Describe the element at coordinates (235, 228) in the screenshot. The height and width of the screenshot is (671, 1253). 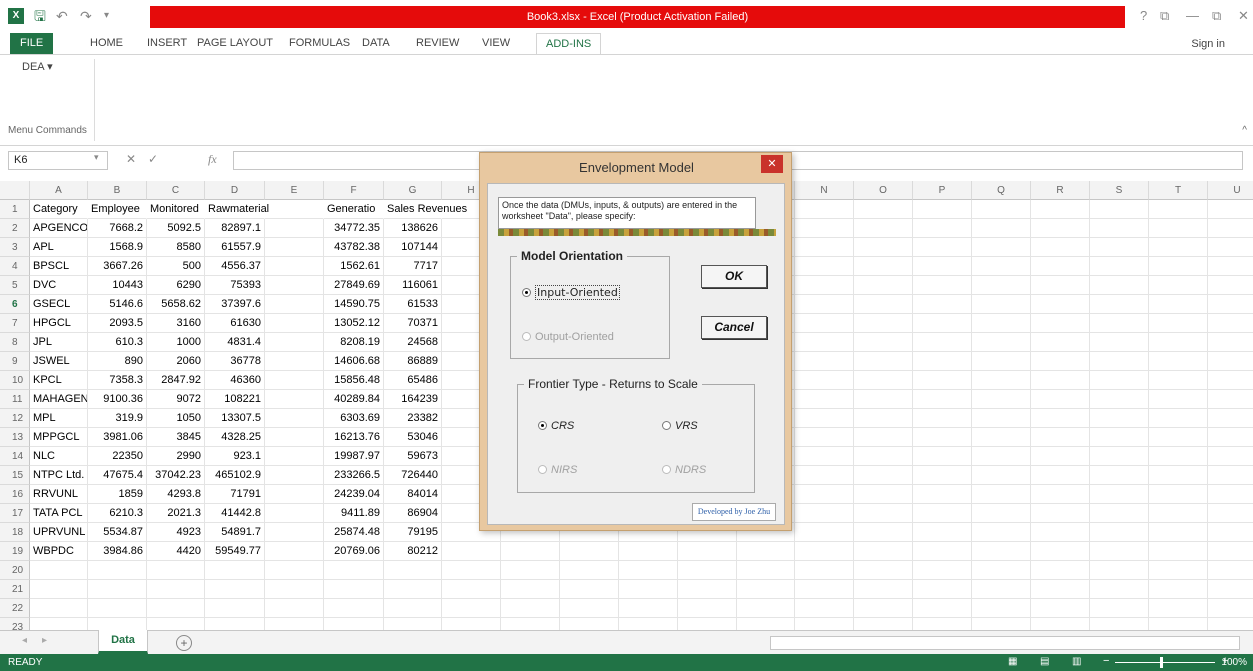
I see `cell-d2: 82897.1` at that location.